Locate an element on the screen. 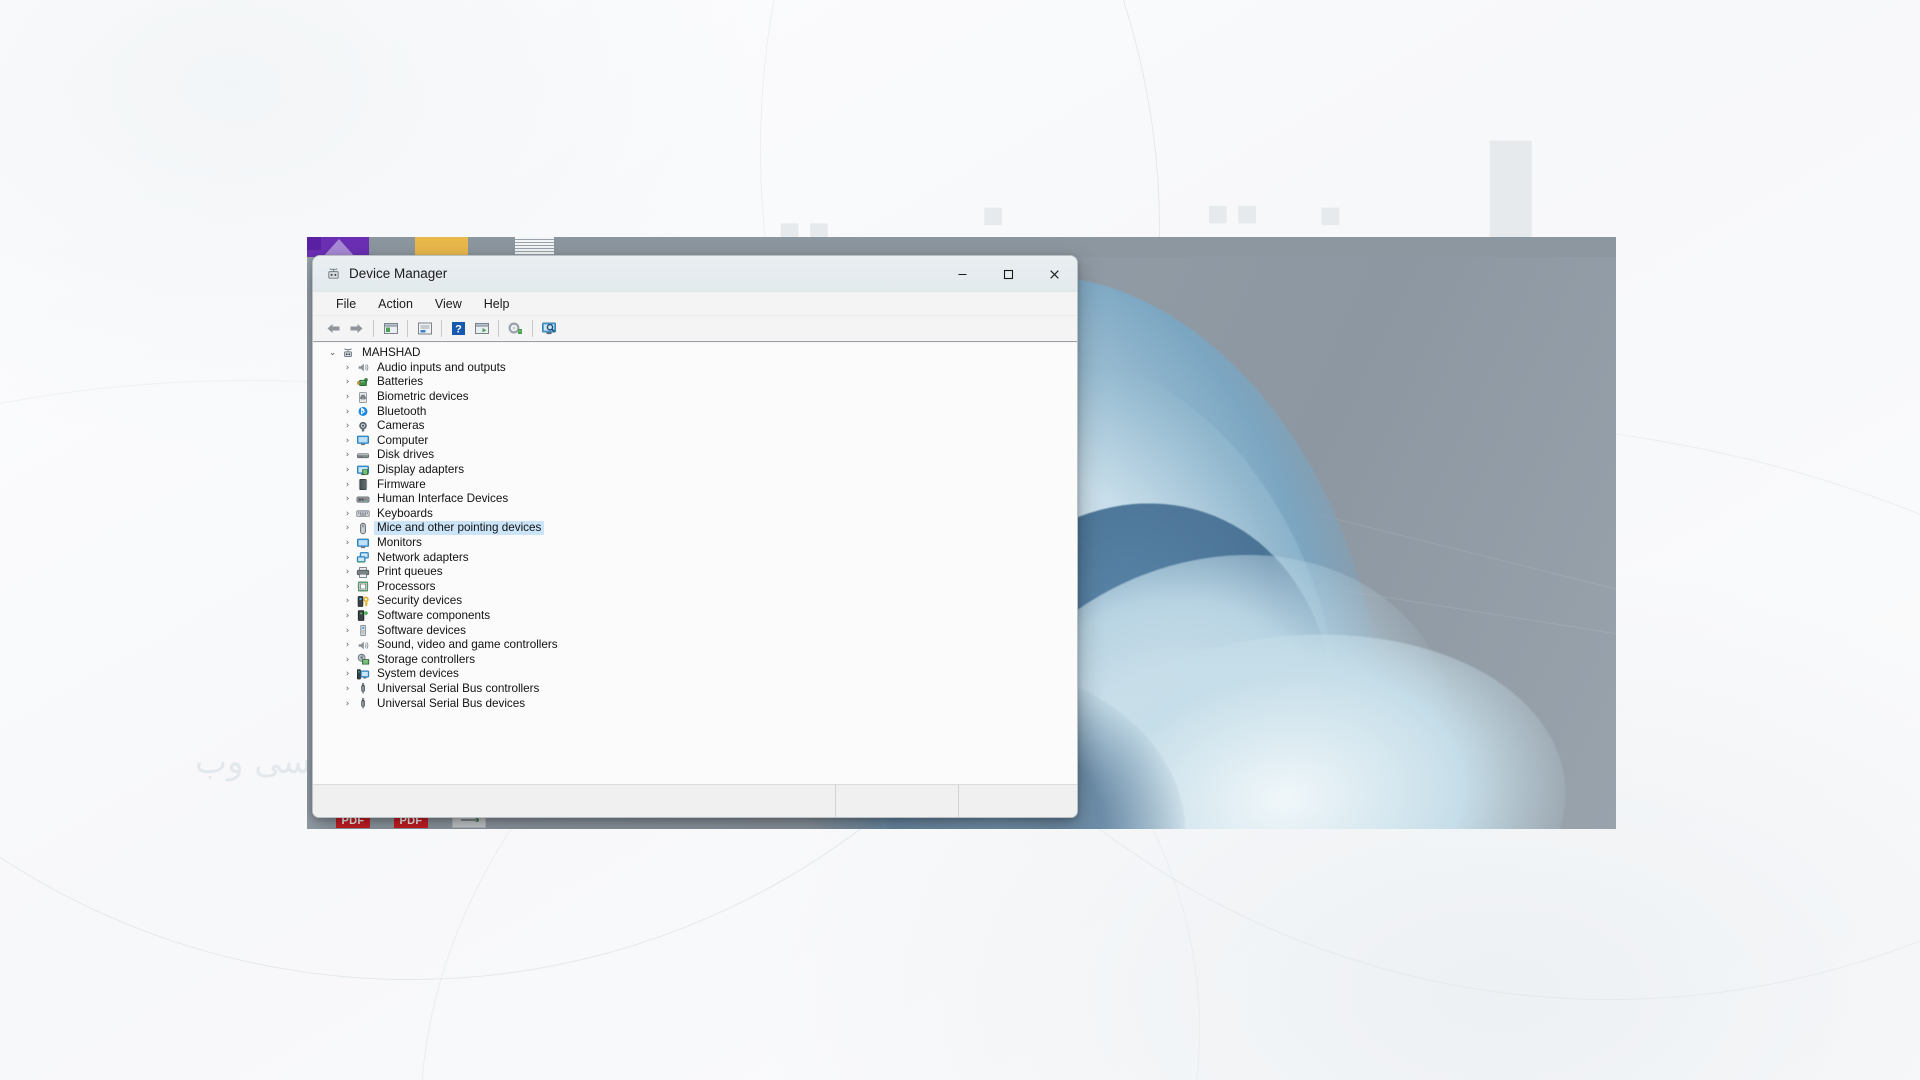  tree-item-monitors: › Monitors is located at coordinates (695, 543).